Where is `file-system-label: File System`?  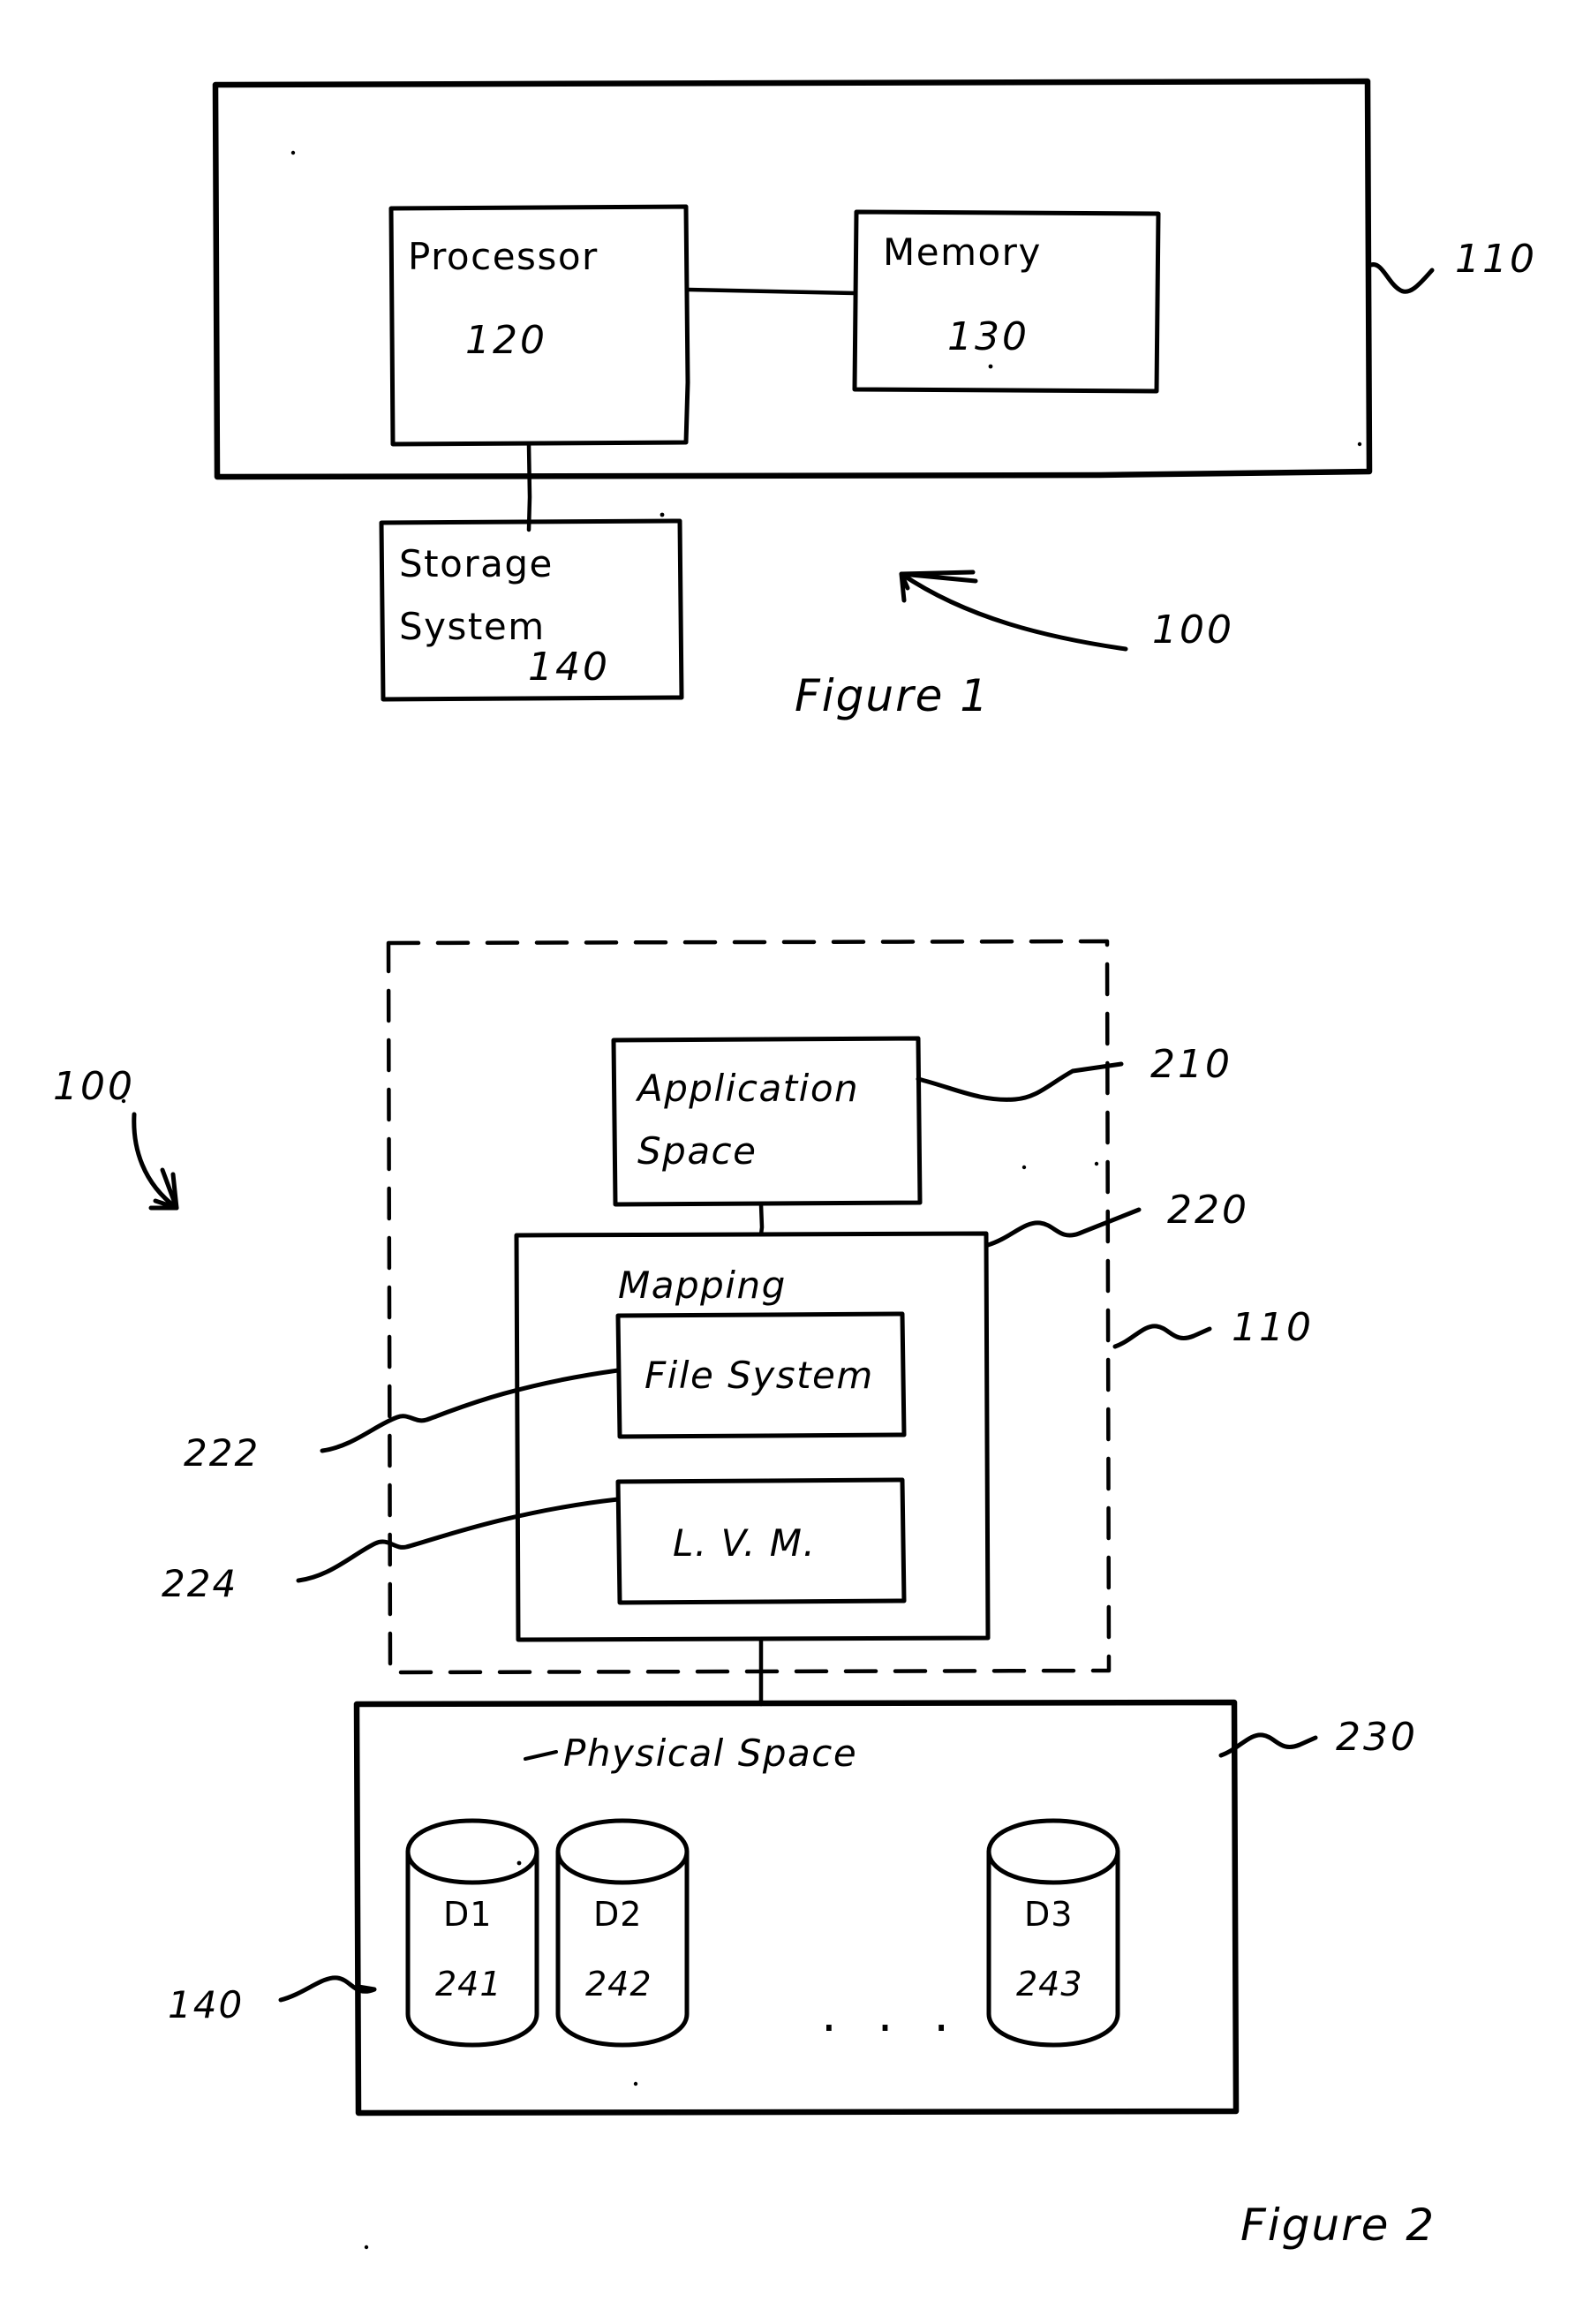
file-system-label: File System is located at coordinates (759, 1376).